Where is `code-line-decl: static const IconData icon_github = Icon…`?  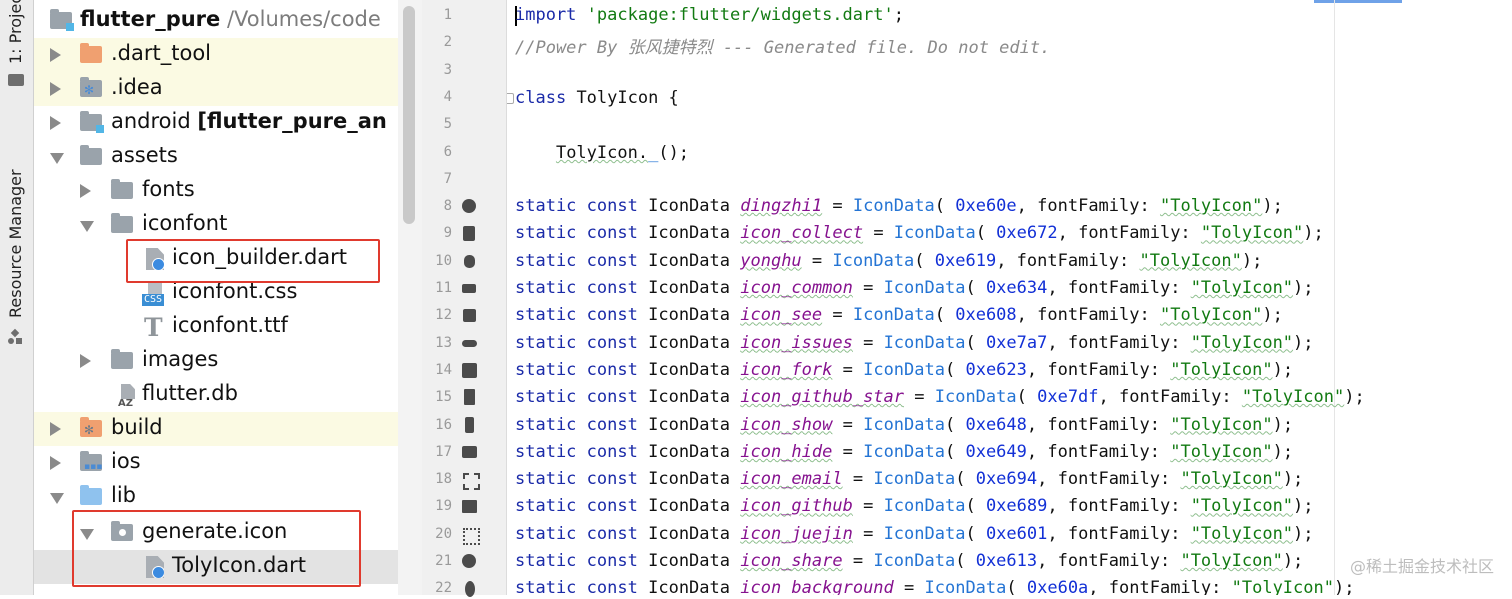
code-line-decl: static const IconData icon_github = Icon… is located at coordinates (914, 506).